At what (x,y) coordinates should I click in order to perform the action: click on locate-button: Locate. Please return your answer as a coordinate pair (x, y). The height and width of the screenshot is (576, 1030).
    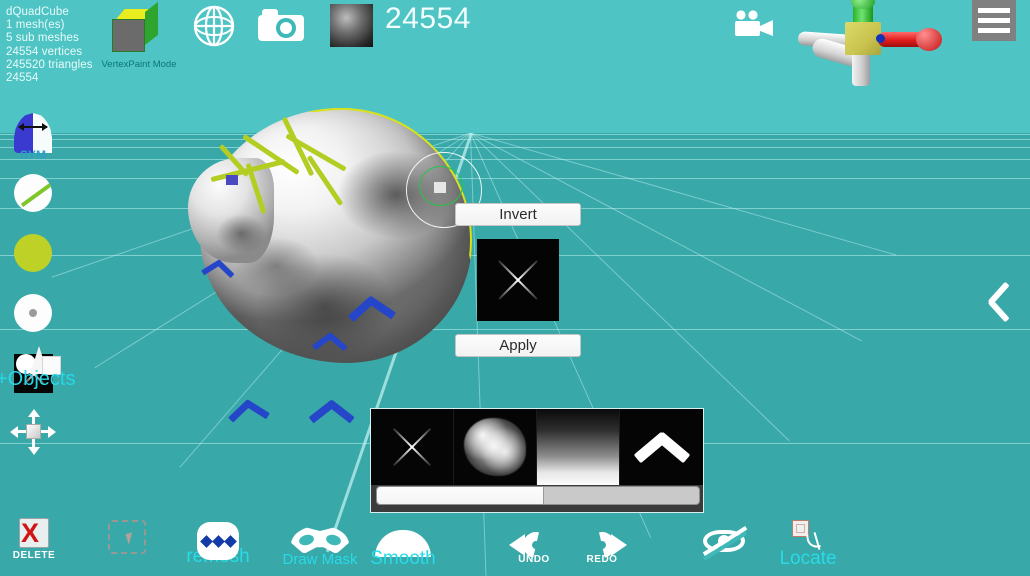
    Looking at the image, I should click on (808, 545).